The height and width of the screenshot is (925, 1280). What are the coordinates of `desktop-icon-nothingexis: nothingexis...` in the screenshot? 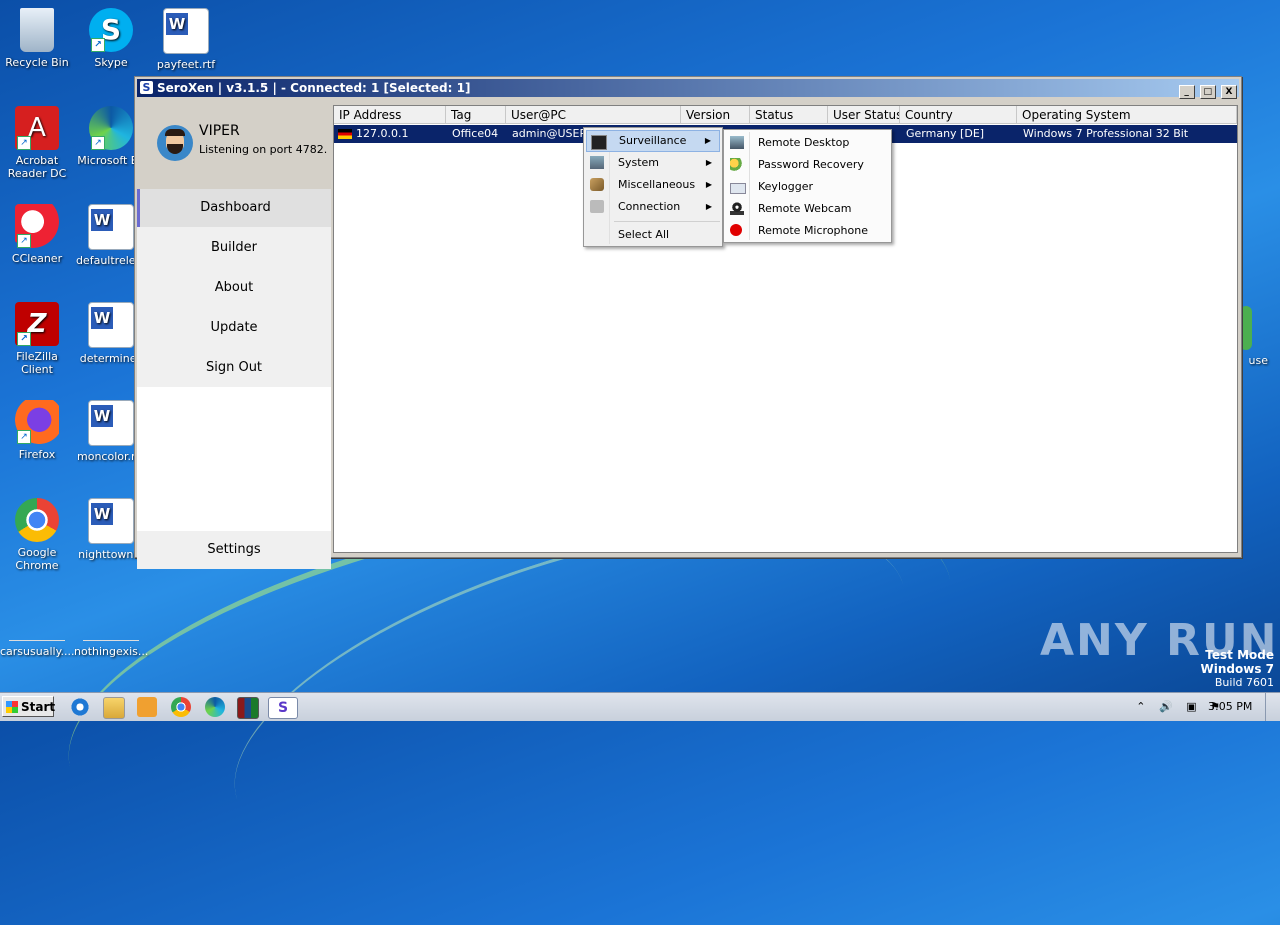 It's located at (111, 639).